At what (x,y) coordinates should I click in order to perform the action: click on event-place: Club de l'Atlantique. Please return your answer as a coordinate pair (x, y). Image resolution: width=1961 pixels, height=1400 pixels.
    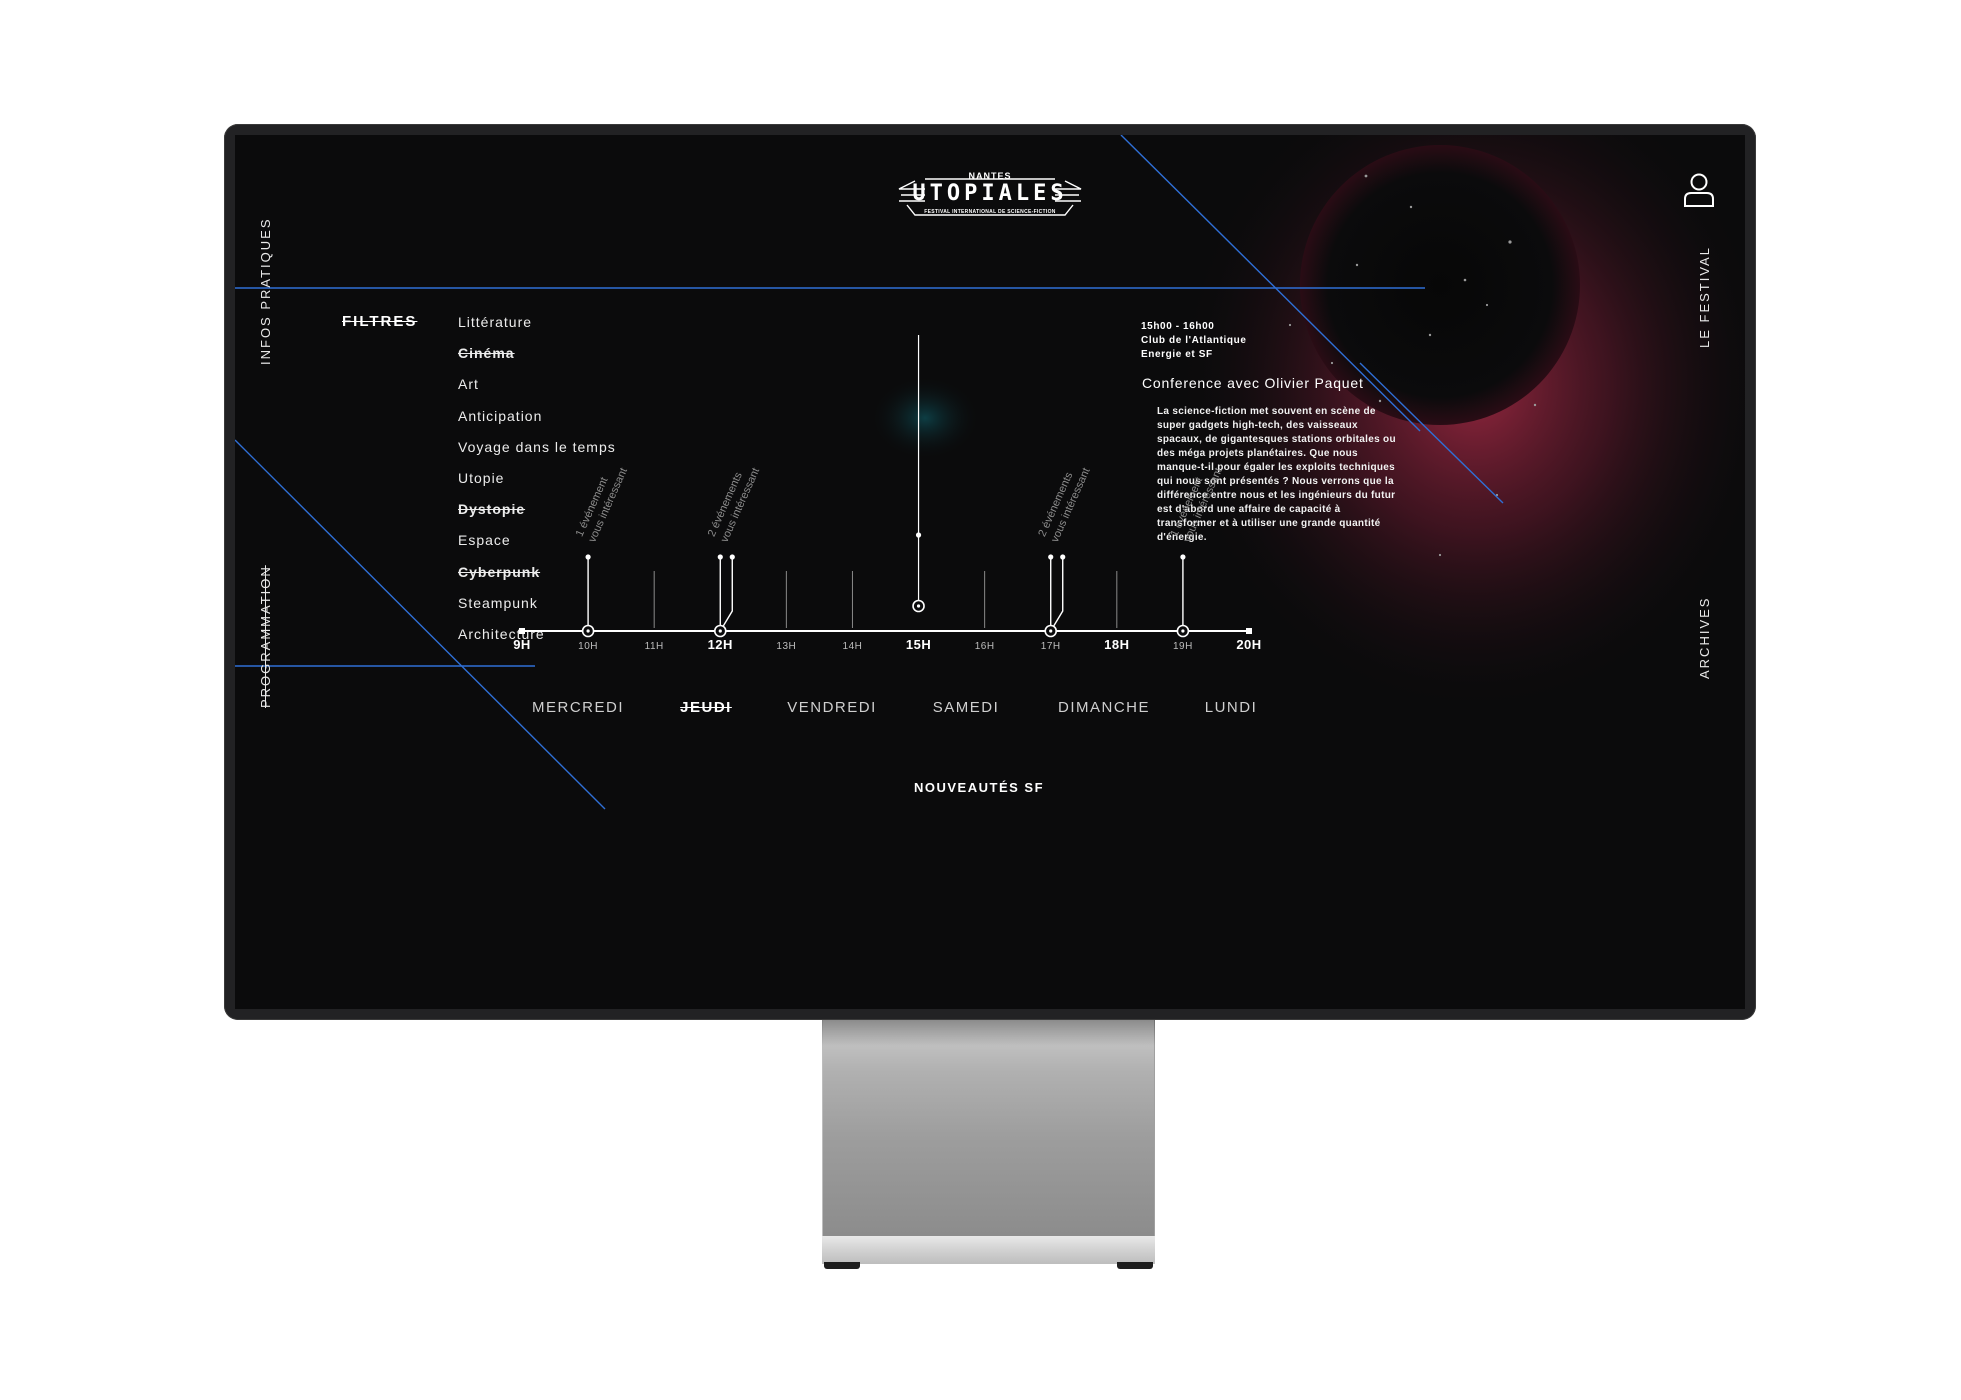
    Looking at the image, I should click on (1194, 340).